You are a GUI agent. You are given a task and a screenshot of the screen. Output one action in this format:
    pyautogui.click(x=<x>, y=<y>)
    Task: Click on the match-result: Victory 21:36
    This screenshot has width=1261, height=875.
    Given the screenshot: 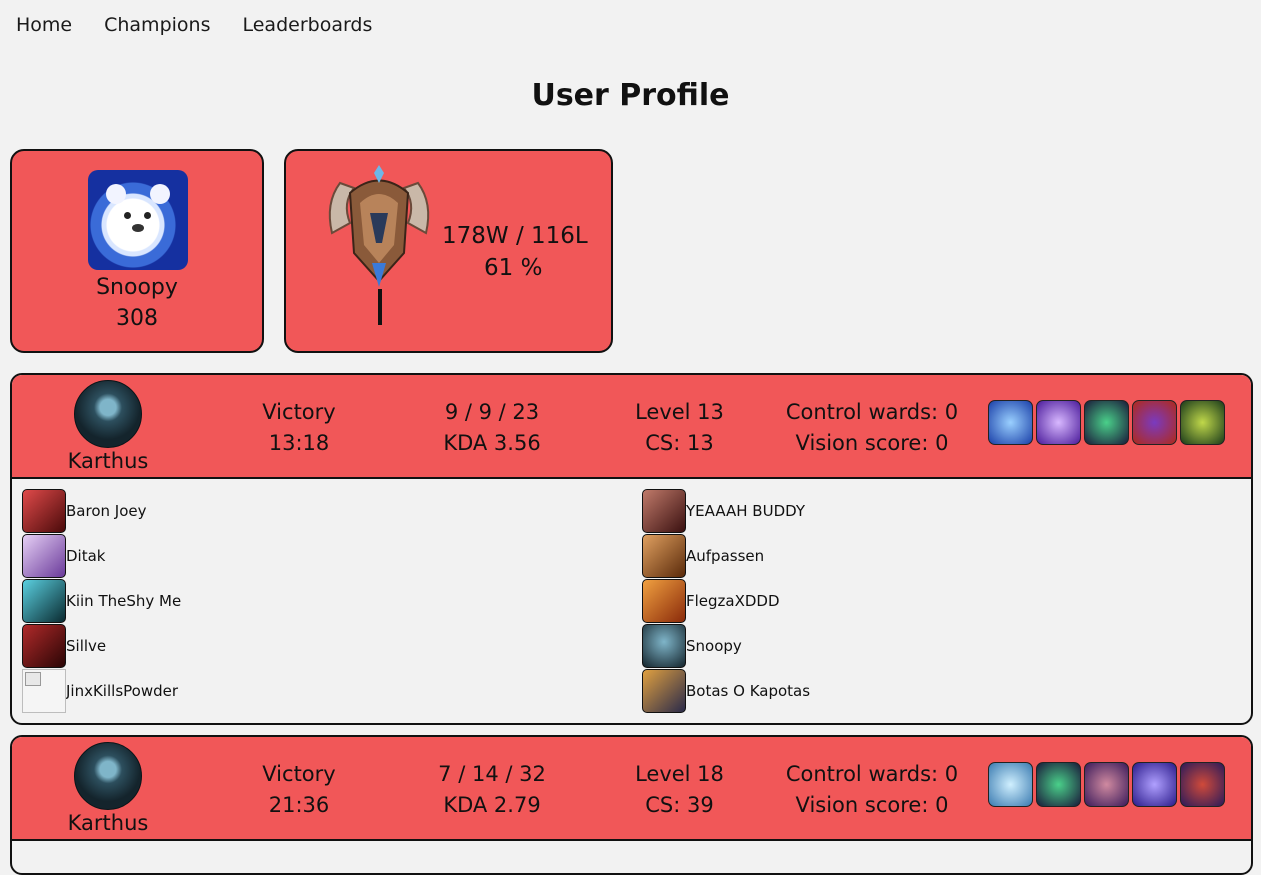 What is the action you would take?
    pyautogui.click(x=299, y=790)
    